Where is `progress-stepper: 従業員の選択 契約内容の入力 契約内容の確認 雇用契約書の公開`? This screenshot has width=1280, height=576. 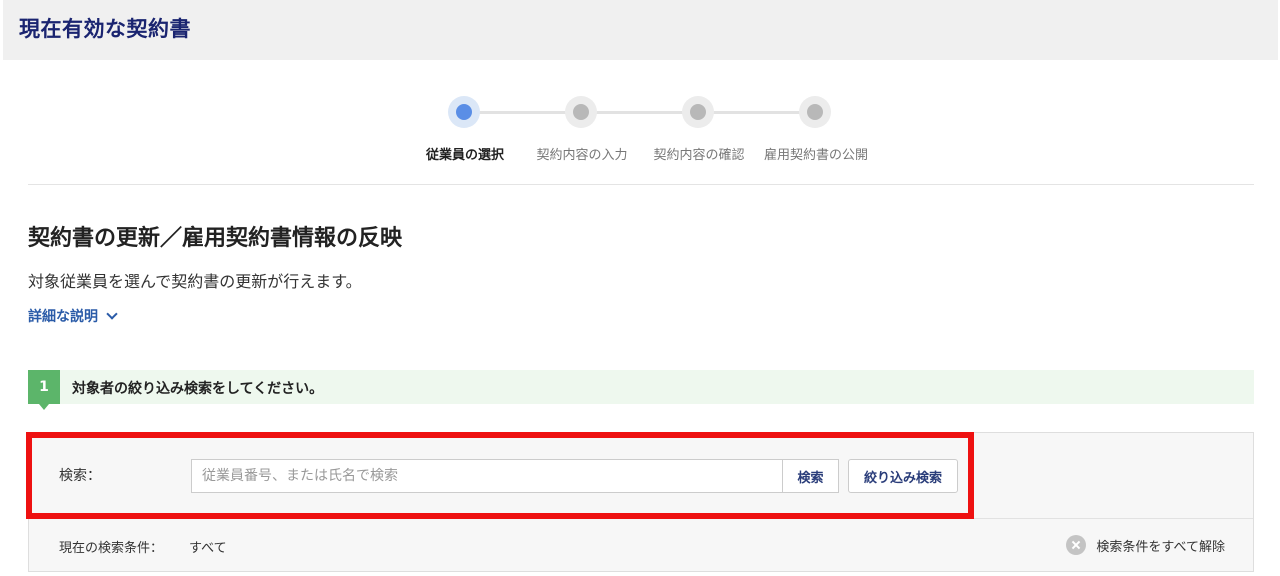
progress-stepper: 従業員の選択 契約内容の入力 契約内容の確認 雇用契約書の公開 is located at coordinates (640, 136).